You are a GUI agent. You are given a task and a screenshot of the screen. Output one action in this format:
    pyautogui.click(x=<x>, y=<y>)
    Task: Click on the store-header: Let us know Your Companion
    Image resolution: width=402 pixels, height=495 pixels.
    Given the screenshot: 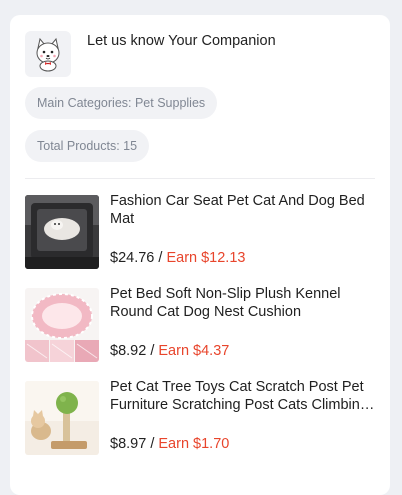 What is the action you would take?
    pyautogui.click(x=200, y=54)
    